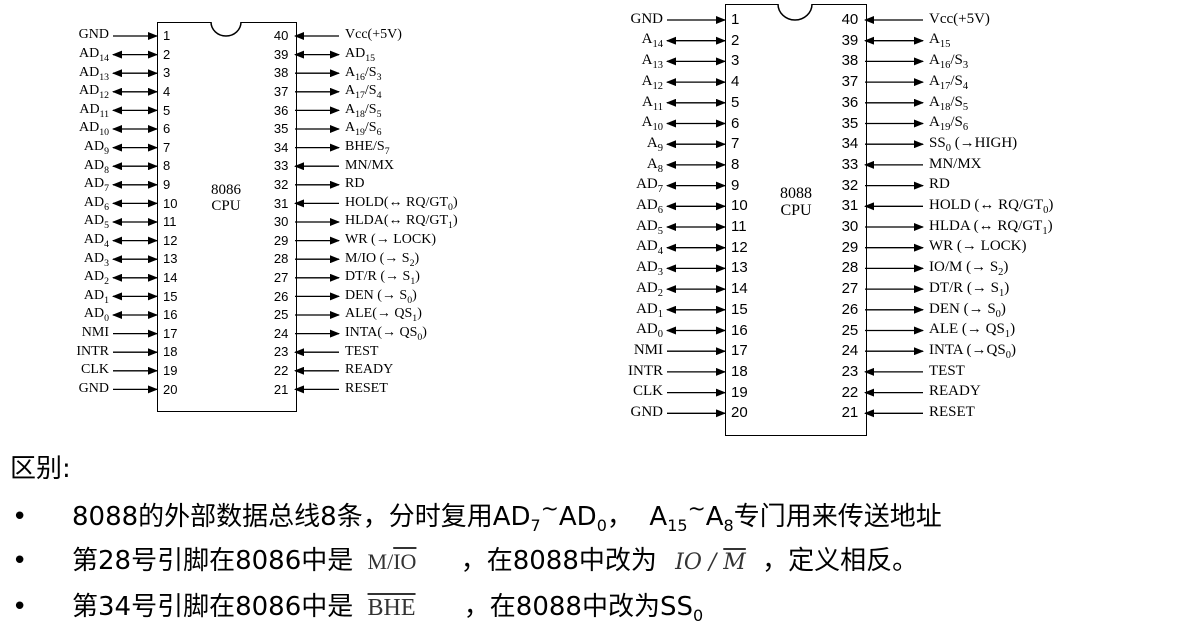 The width and height of the screenshot is (1201, 631). What do you see at coordinates (170, 259) in the screenshot?
I see `pin-number: 13` at bounding box center [170, 259].